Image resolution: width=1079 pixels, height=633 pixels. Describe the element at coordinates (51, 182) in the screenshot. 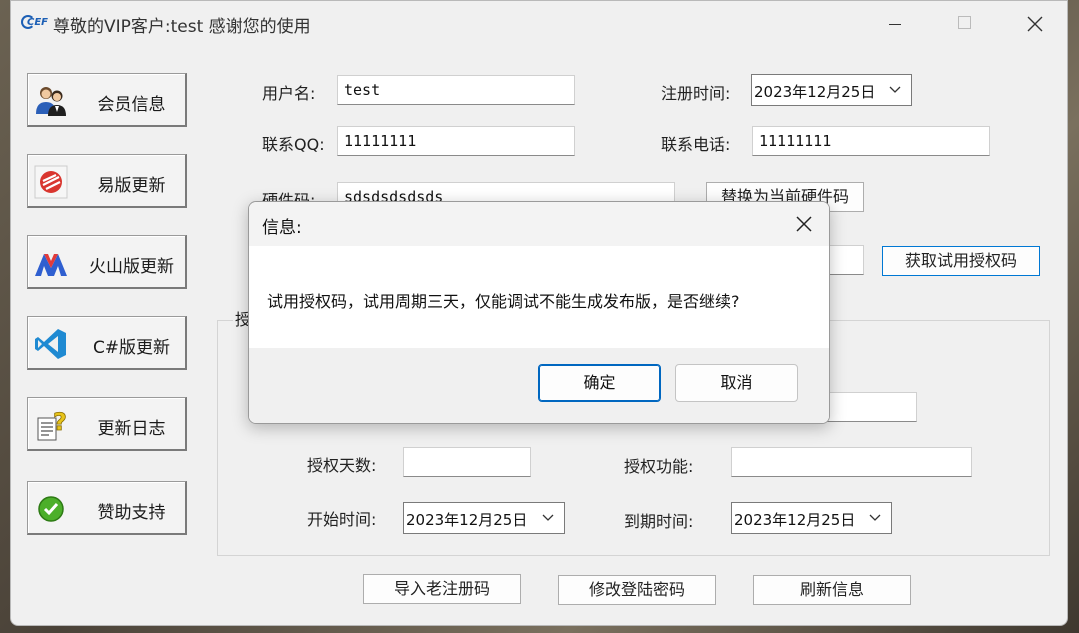

I see `yi-logo-icon` at that location.